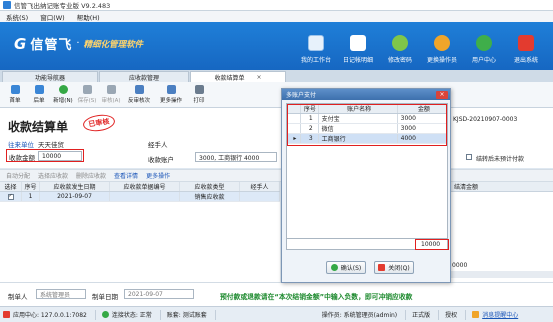 The image size is (553, 322). I want to click on document-toolbar: 首单 后单 新增(N) 保存(S) 审核(A) 反审核次 更多操作 打印, so click(276, 95).